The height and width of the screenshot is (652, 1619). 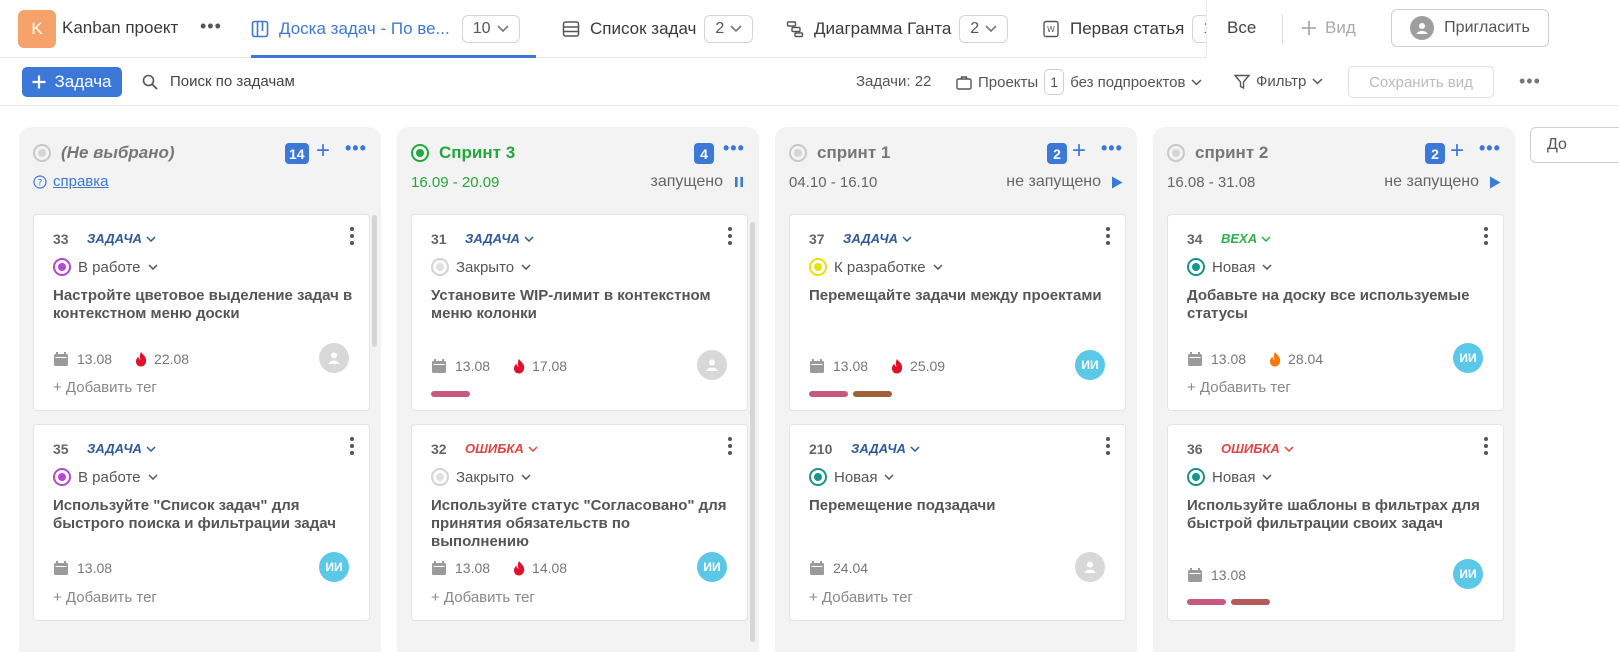 I want to click on task-status-select: К разработке, so click(x=876, y=267).